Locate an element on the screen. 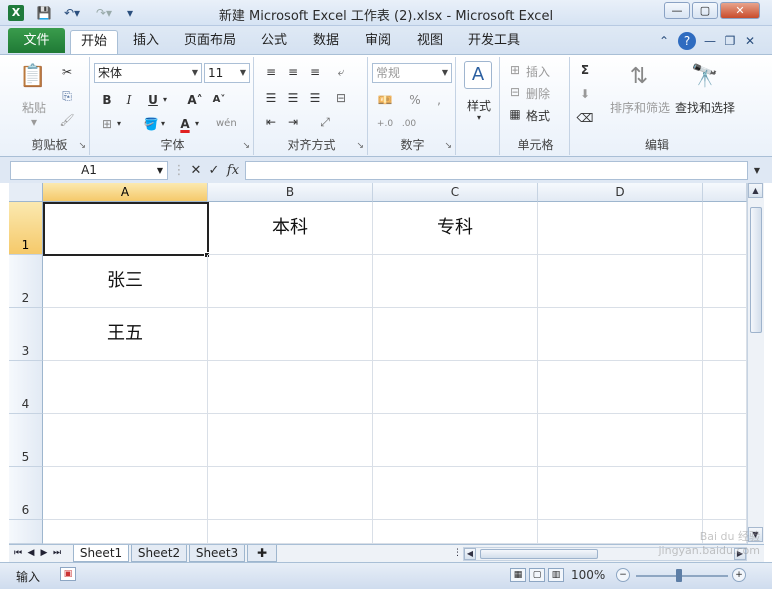 Image resolution: width=772 pixels, height=589 pixels. cell-b1: 本科 is located at coordinates (290, 228).